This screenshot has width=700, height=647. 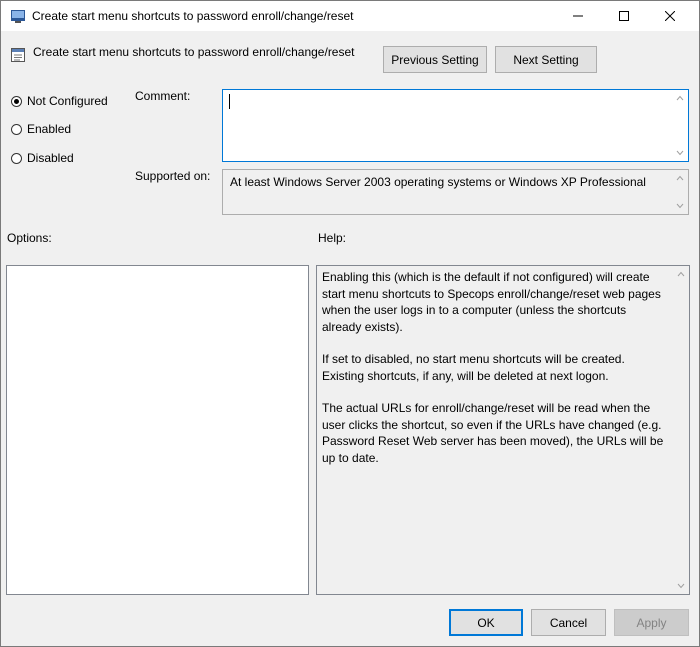 What do you see at coordinates (163, 96) in the screenshot?
I see `comment-label: Comment:` at bounding box center [163, 96].